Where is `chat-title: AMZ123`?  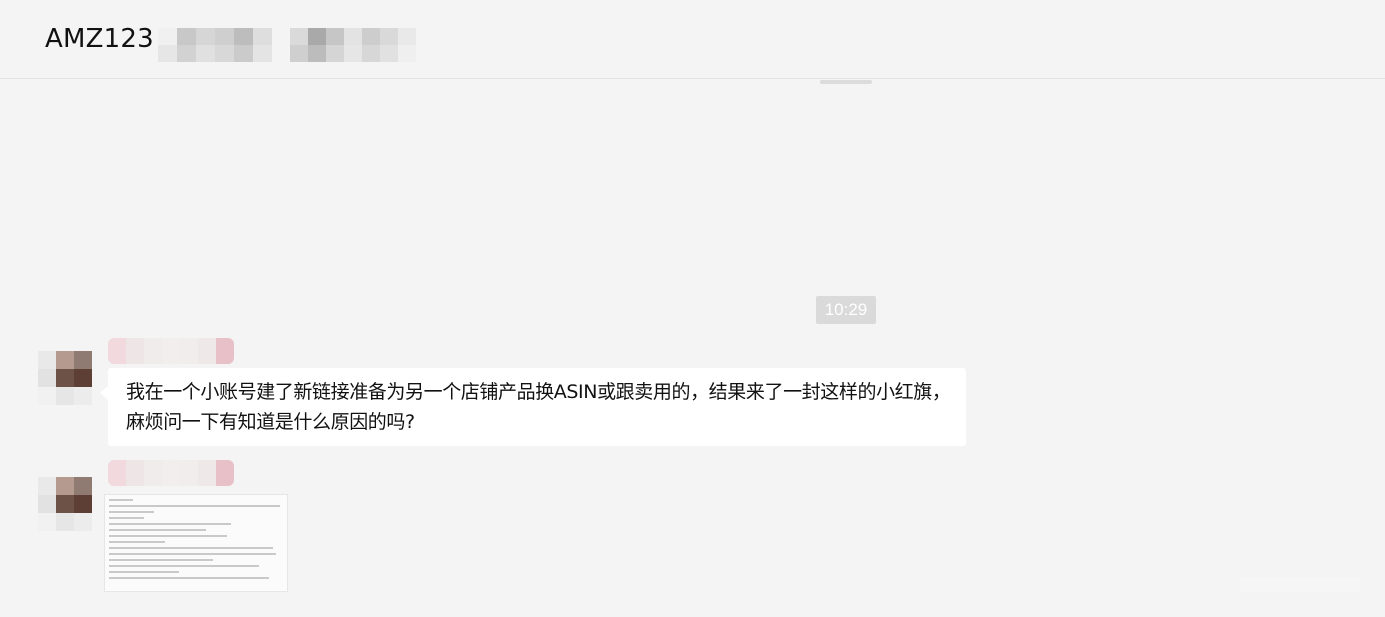 chat-title: AMZ123 is located at coordinates (99, 39).